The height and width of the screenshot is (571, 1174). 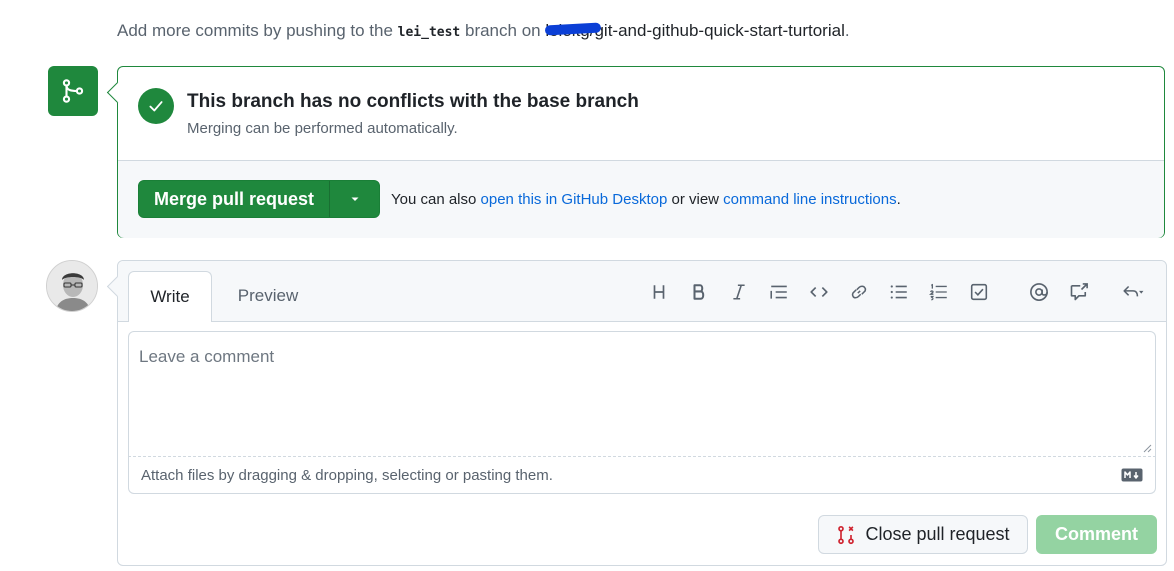 I want to click on tab-preview: Preview, so click(x=268, y=296).